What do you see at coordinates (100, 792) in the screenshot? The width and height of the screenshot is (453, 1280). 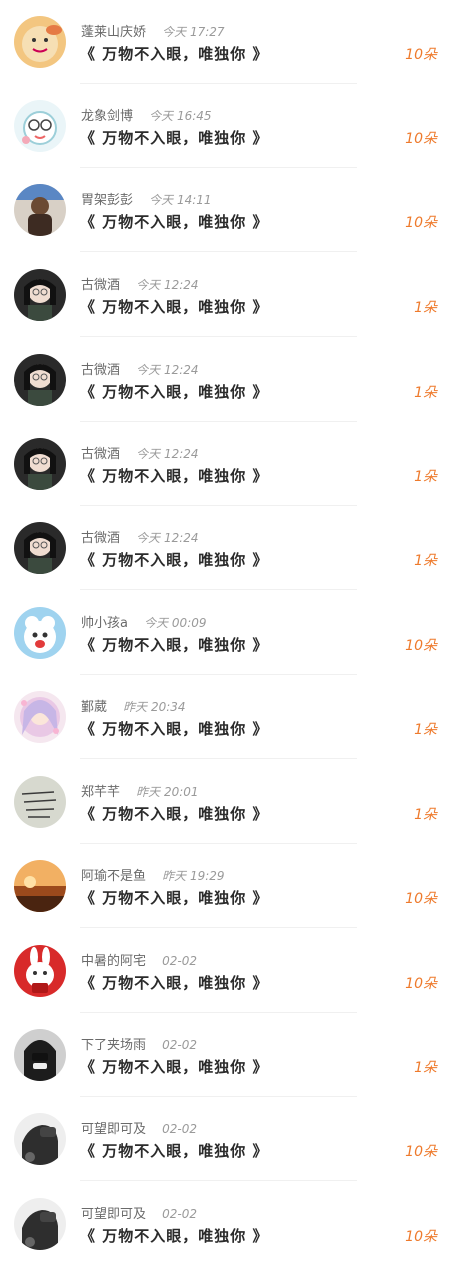 I see `user-name: 郑芊芊` at bounding box center [100, 792].